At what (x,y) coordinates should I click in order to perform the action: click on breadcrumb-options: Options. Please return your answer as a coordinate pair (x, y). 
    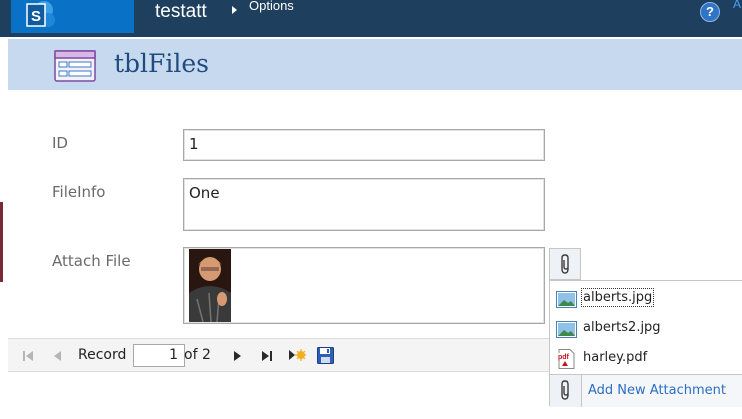
    Looking at the image, I should click on (271, 6).